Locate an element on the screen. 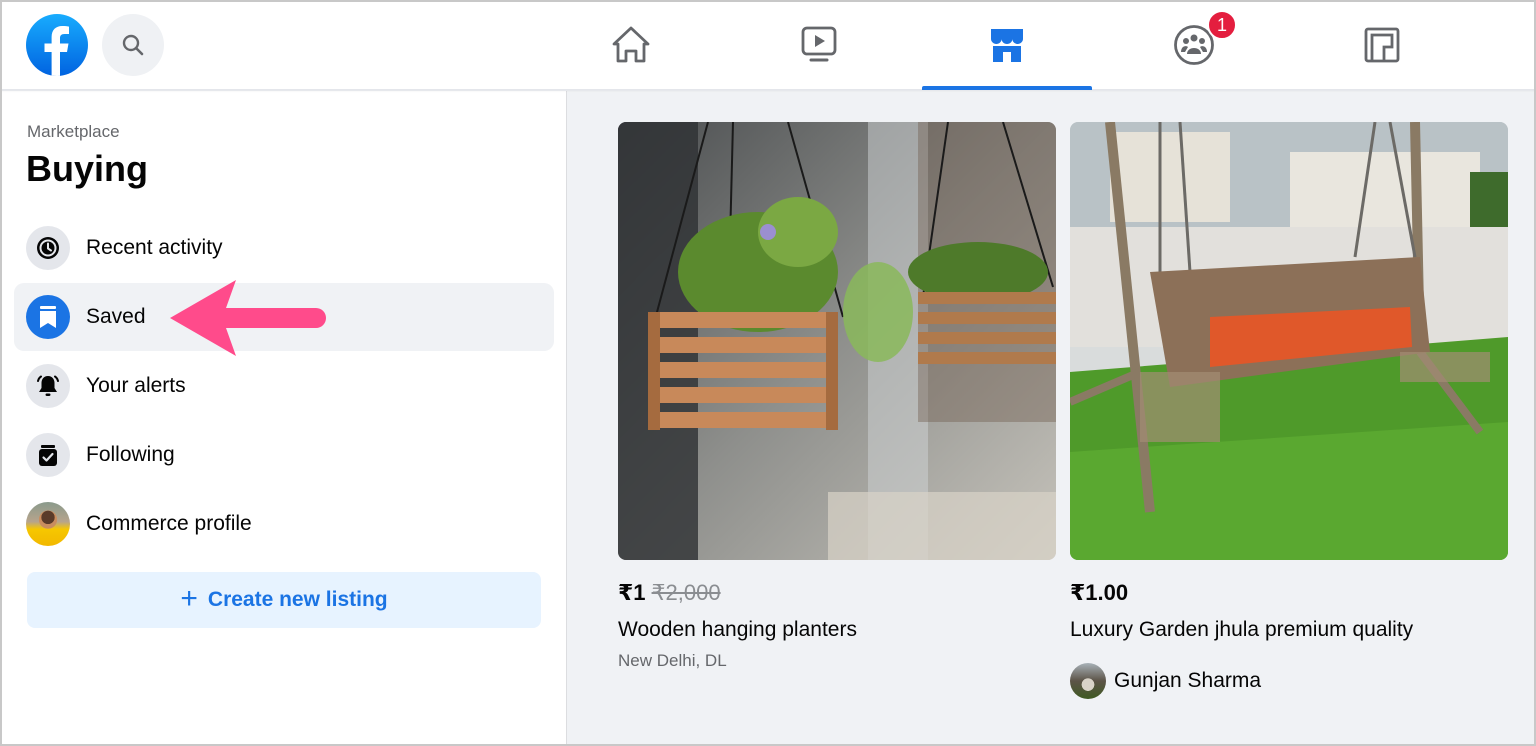 The height and width of the screenshot is (746, 1536). current-price: ₹1.00 is located at coordinates (1099, 592).